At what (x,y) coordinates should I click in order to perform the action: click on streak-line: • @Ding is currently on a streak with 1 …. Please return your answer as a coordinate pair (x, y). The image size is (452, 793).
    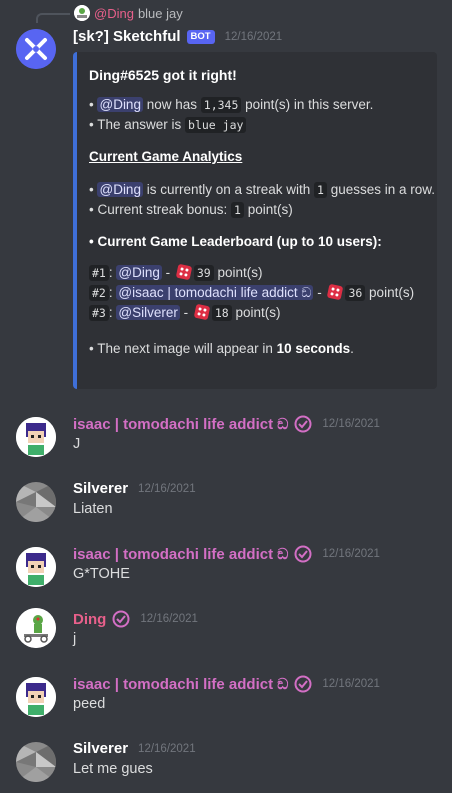
    Looking at the image, I should click on (262, 190).